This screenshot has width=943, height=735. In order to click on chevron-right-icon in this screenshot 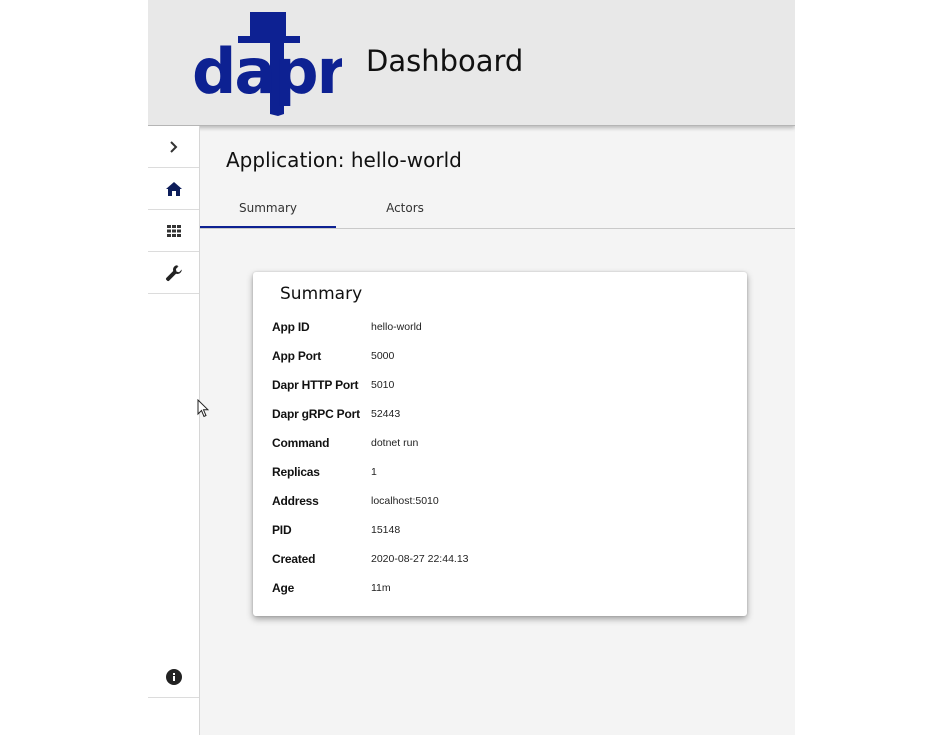, I will do `click(173, 146)`.